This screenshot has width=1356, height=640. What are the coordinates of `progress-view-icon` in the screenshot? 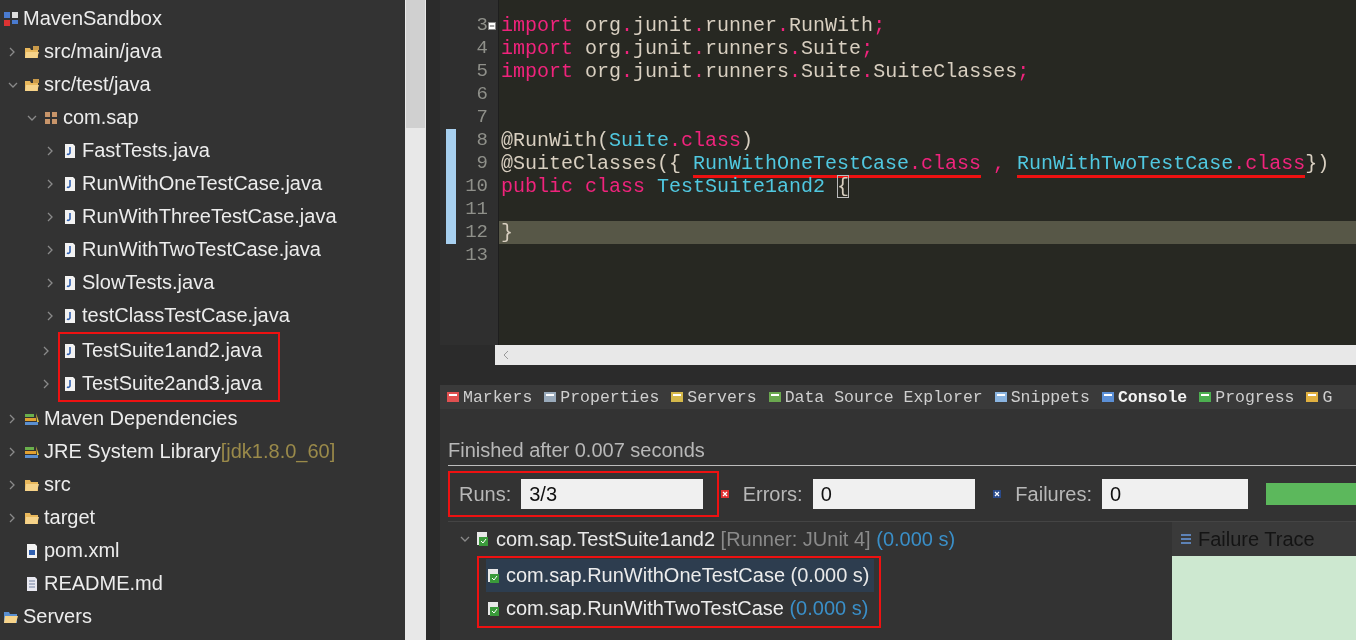 It's located at (1205, 397).